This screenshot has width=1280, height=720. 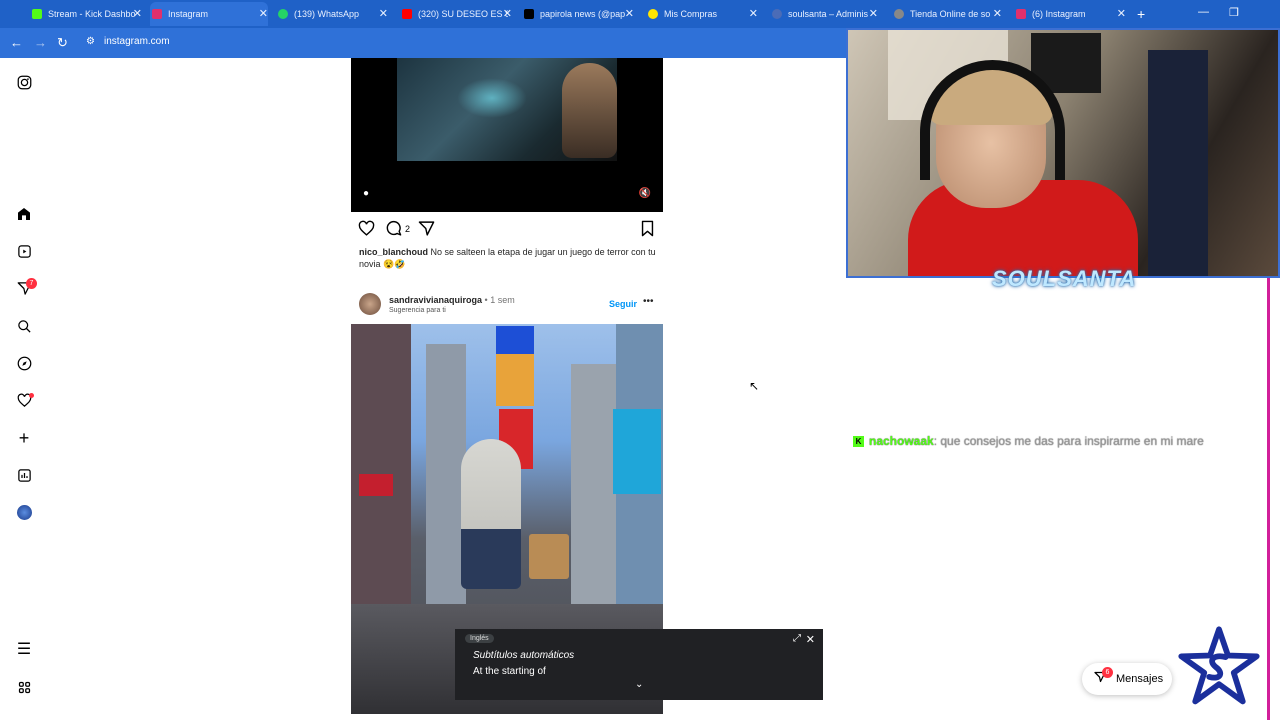 What do you see at coordinates (507, 109) in the screenshot?
I see `video-frame` at bounding box center [507, 109].